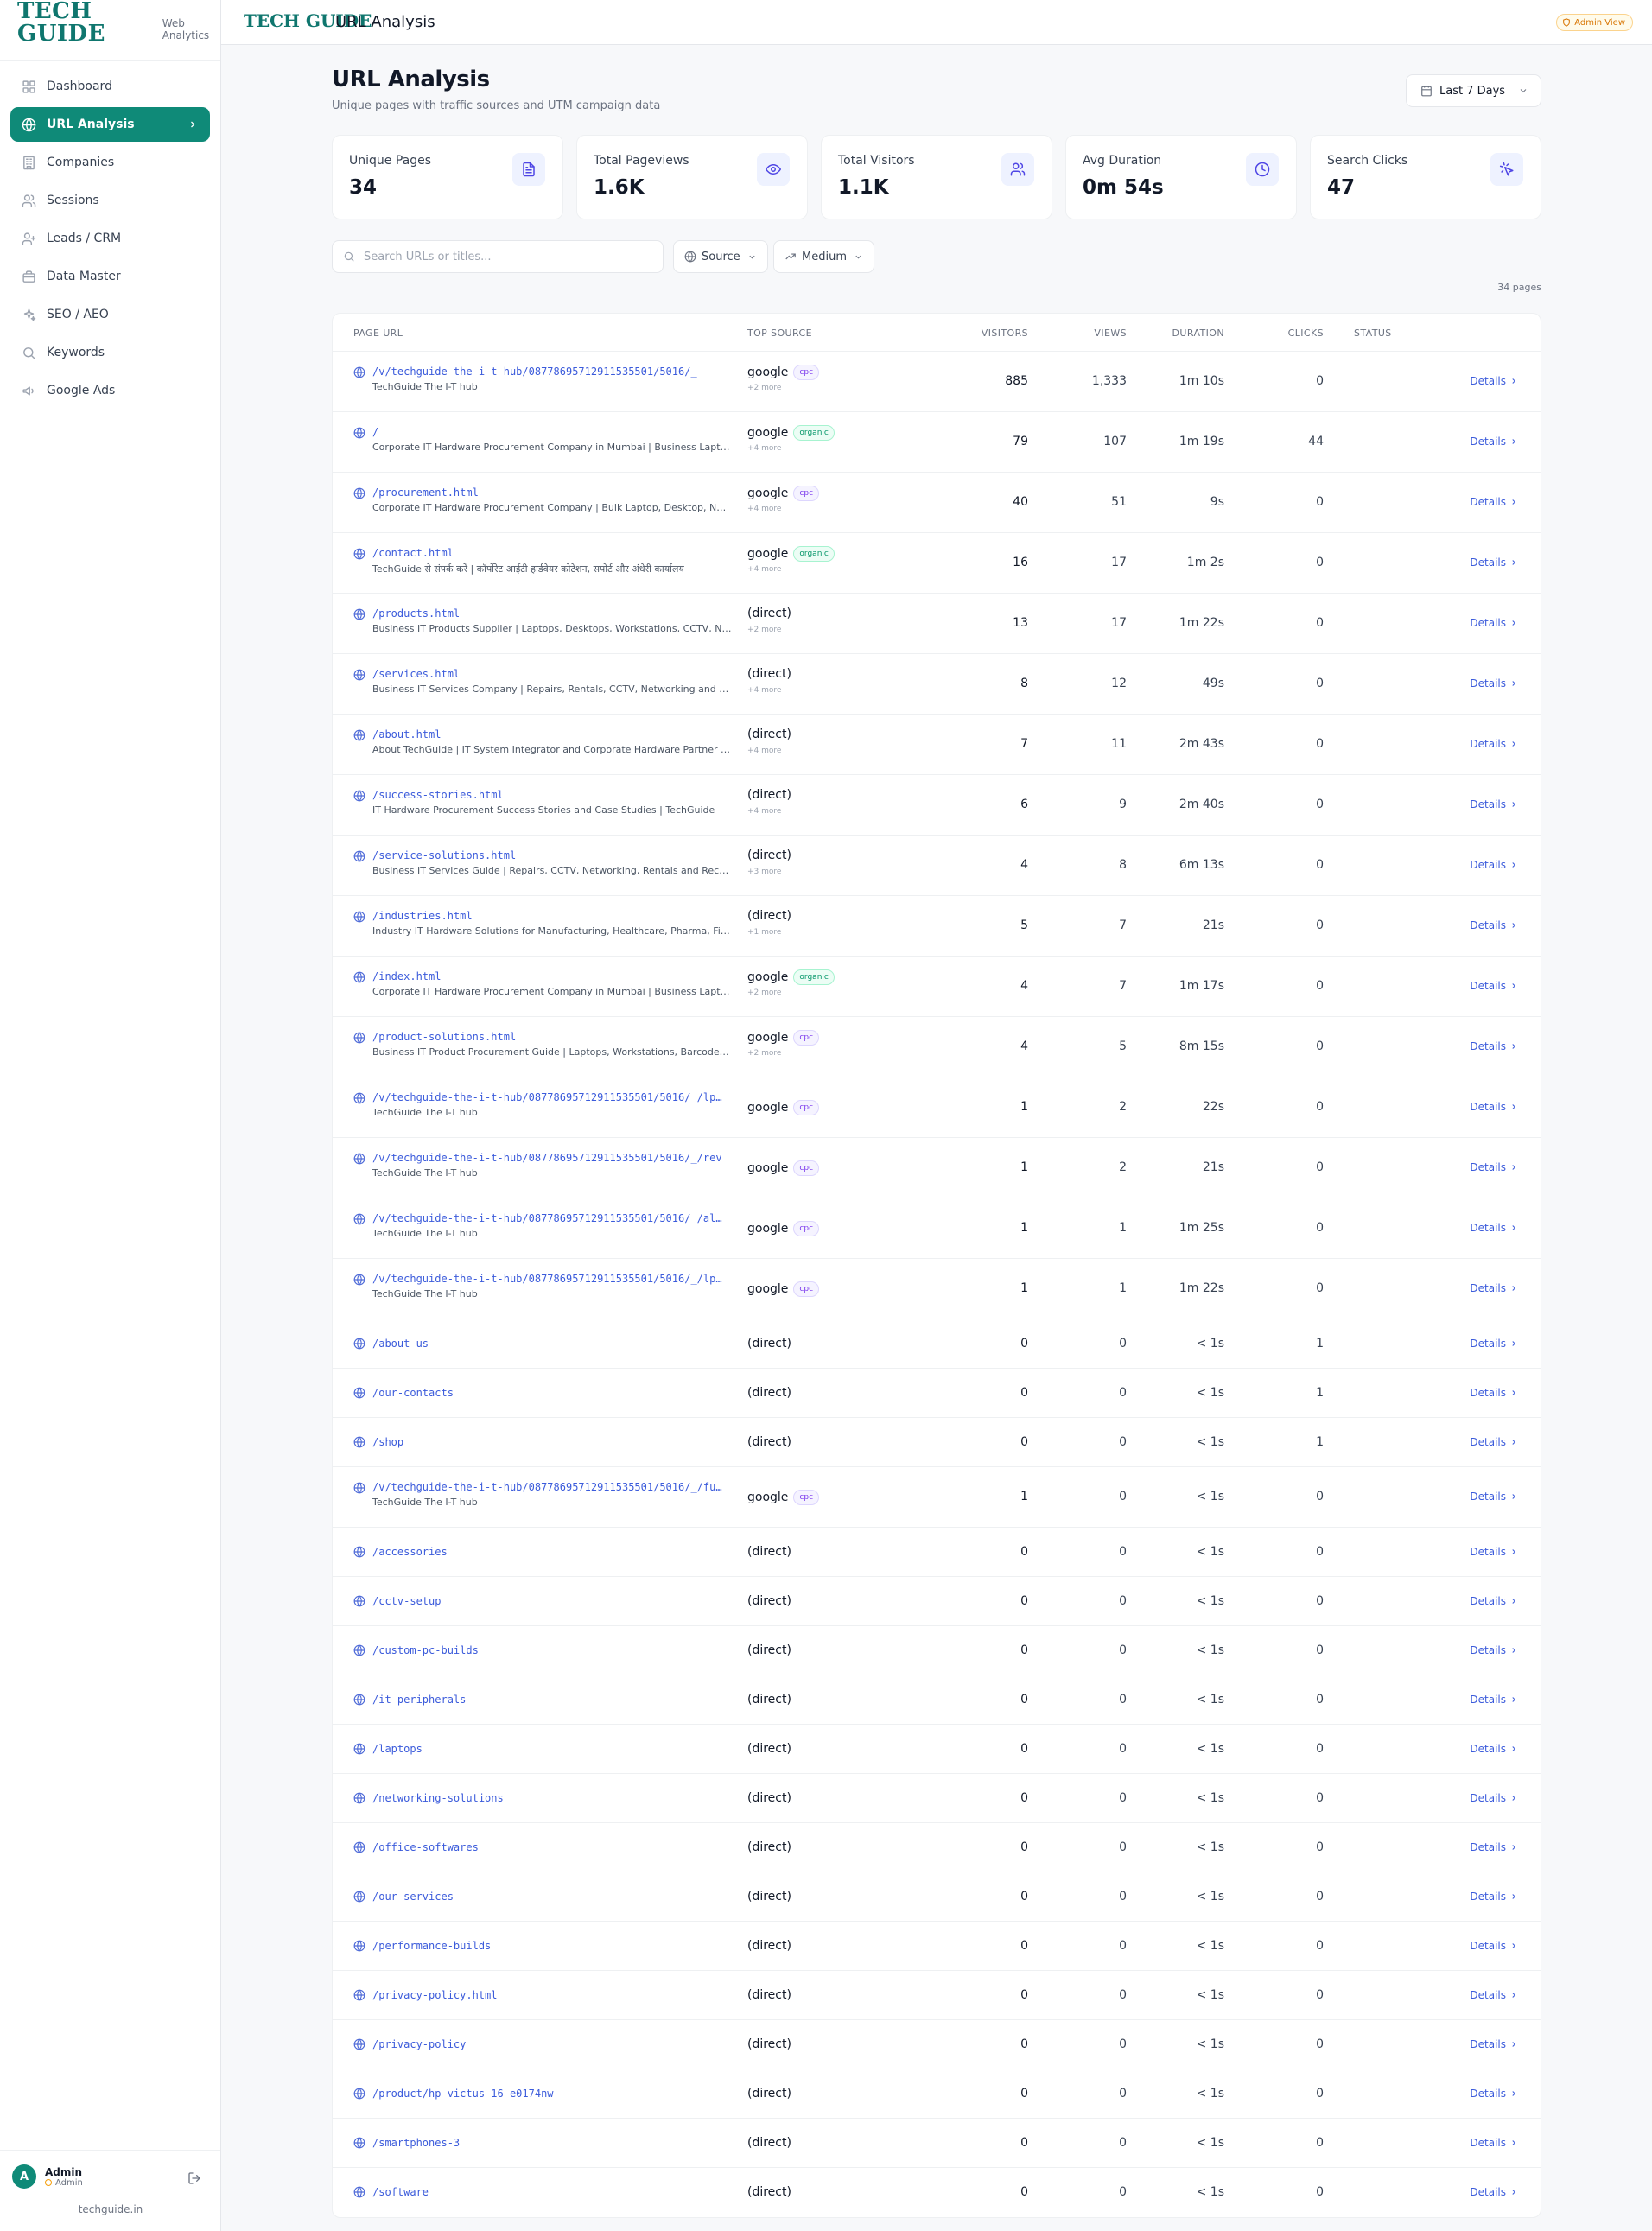  I want to click on page-url-link: /index.html, so click(549, 976).